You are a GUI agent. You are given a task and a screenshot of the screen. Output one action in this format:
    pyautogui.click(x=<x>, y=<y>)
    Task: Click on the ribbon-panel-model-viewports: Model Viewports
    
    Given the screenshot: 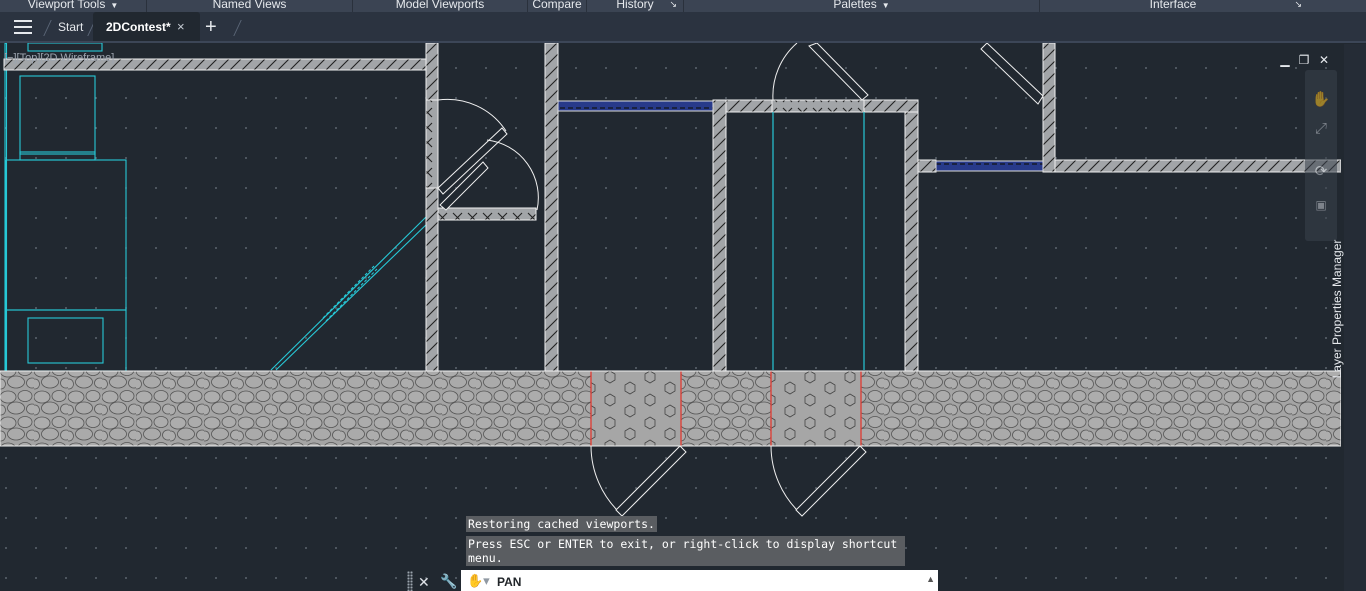 What is the action you would take?
    pyautogui.click(x=440, y=6)
    